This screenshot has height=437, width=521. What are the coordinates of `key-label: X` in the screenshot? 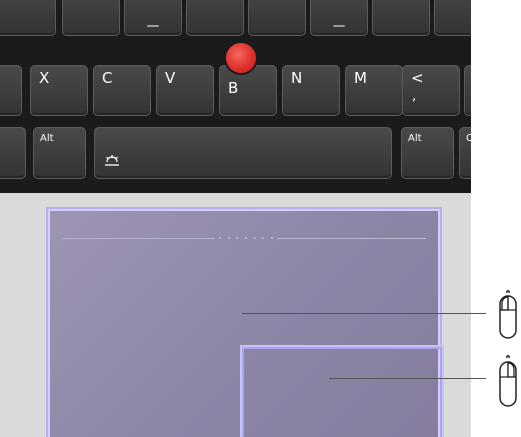 It's located at (44, 78).